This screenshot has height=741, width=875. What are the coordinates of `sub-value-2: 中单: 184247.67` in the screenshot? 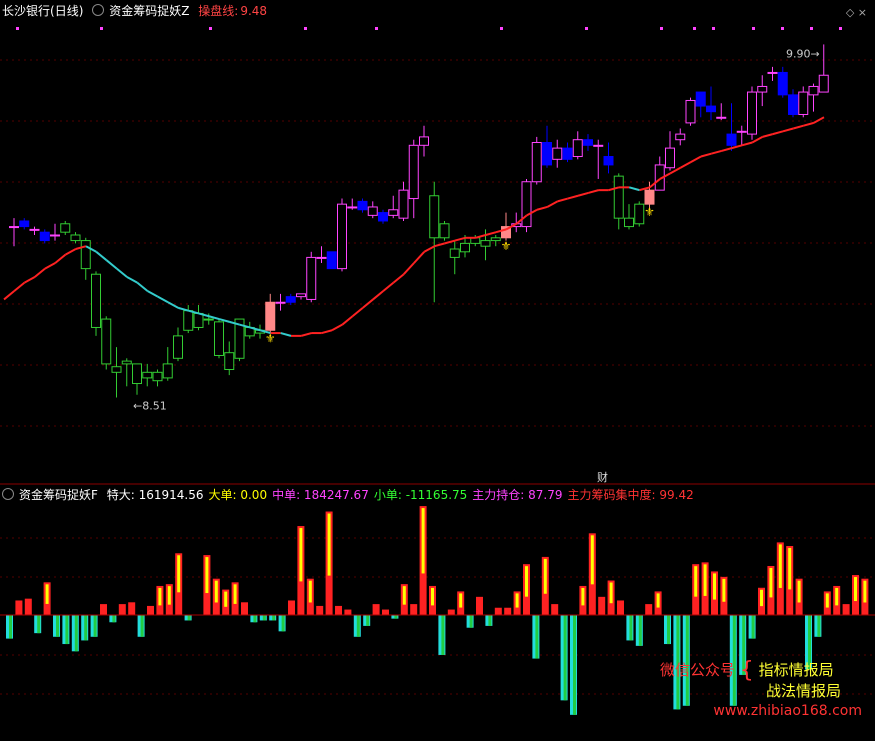 It's located at (320, 495).